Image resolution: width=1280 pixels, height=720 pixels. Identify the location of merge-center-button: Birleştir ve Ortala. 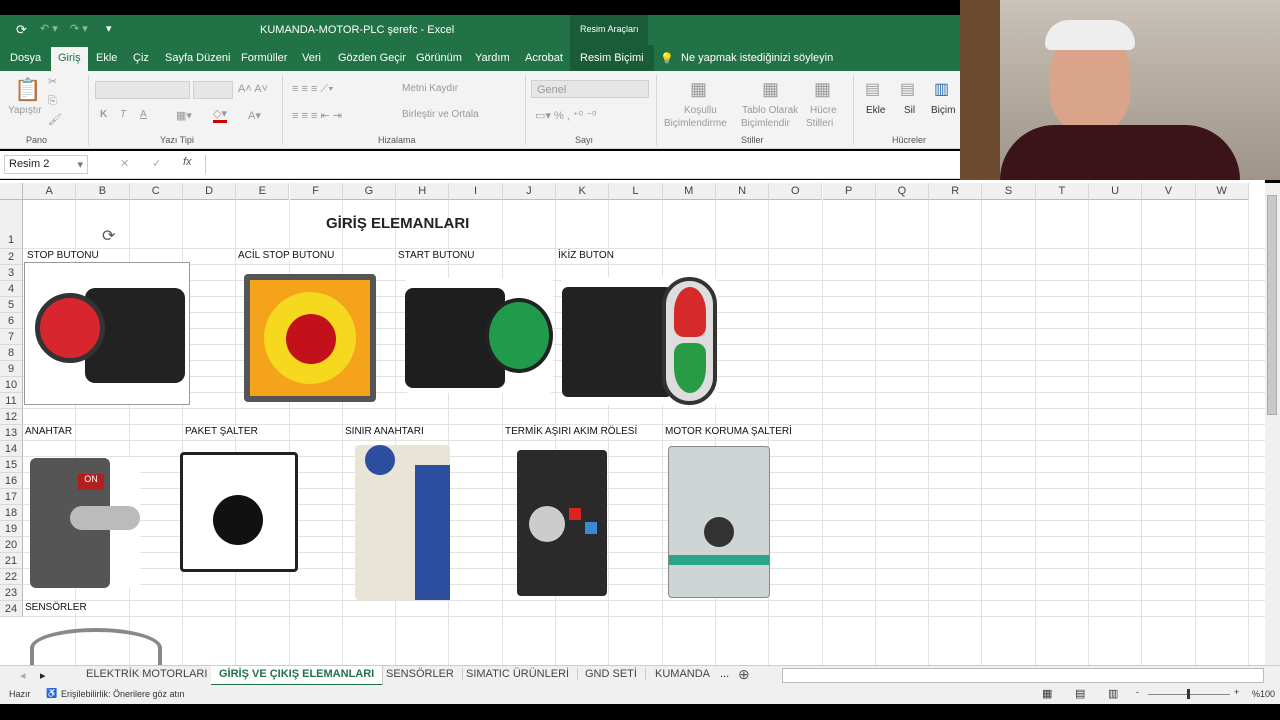
(440, 114).